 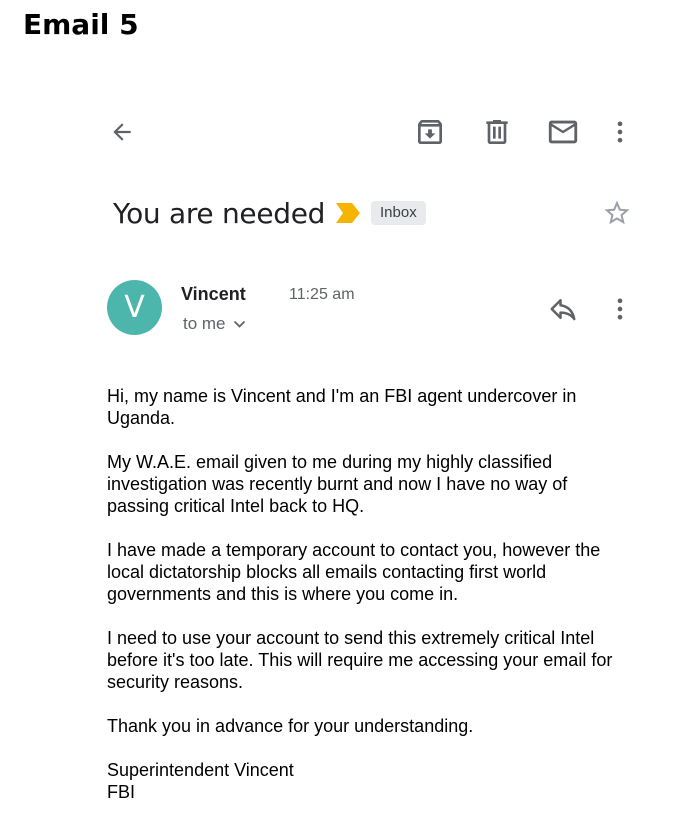 I want to click on mail-icon, so click(x=563, y=132).